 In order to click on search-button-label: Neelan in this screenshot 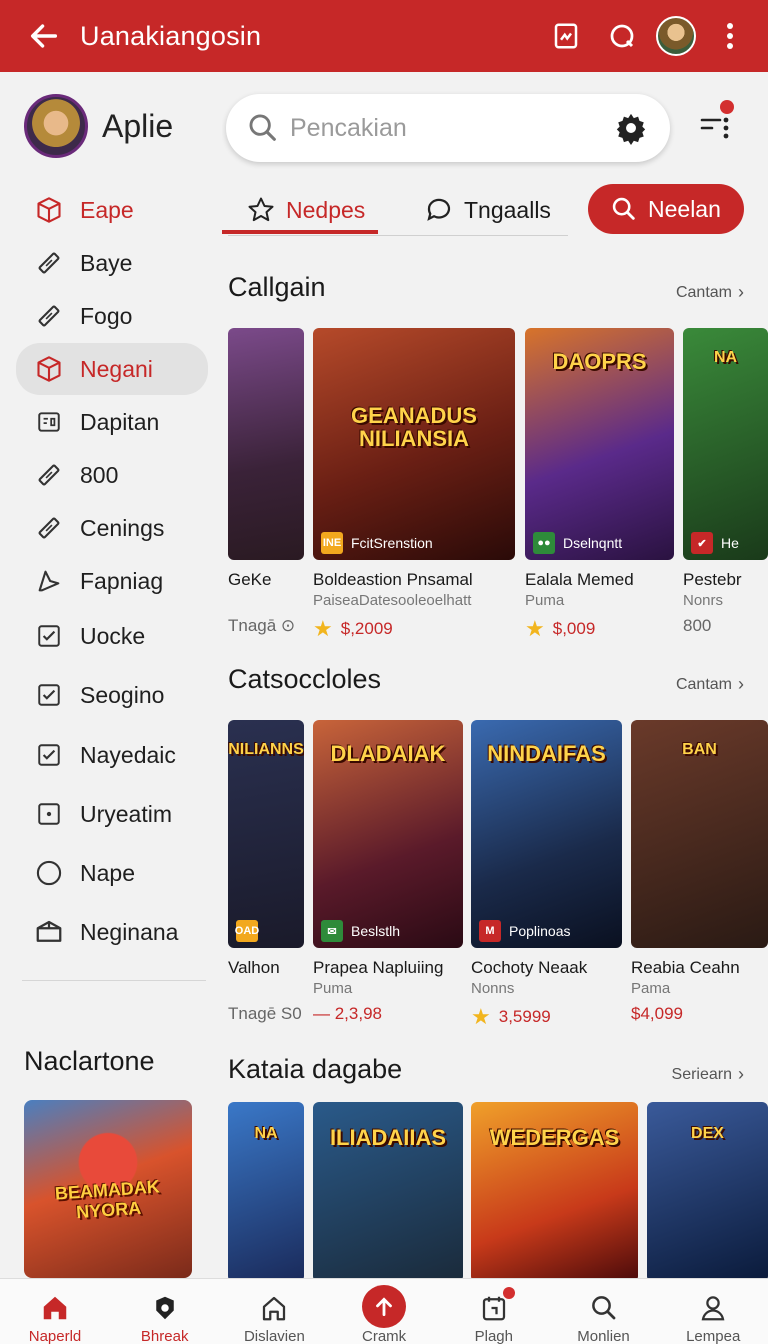, I will do `click(684, 208)`.